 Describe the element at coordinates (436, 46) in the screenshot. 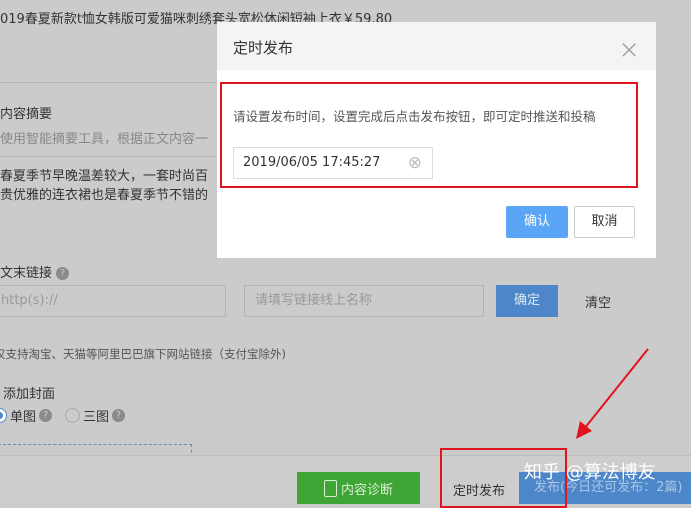

I see `dialog-header: 定时发布 ×` at that location.